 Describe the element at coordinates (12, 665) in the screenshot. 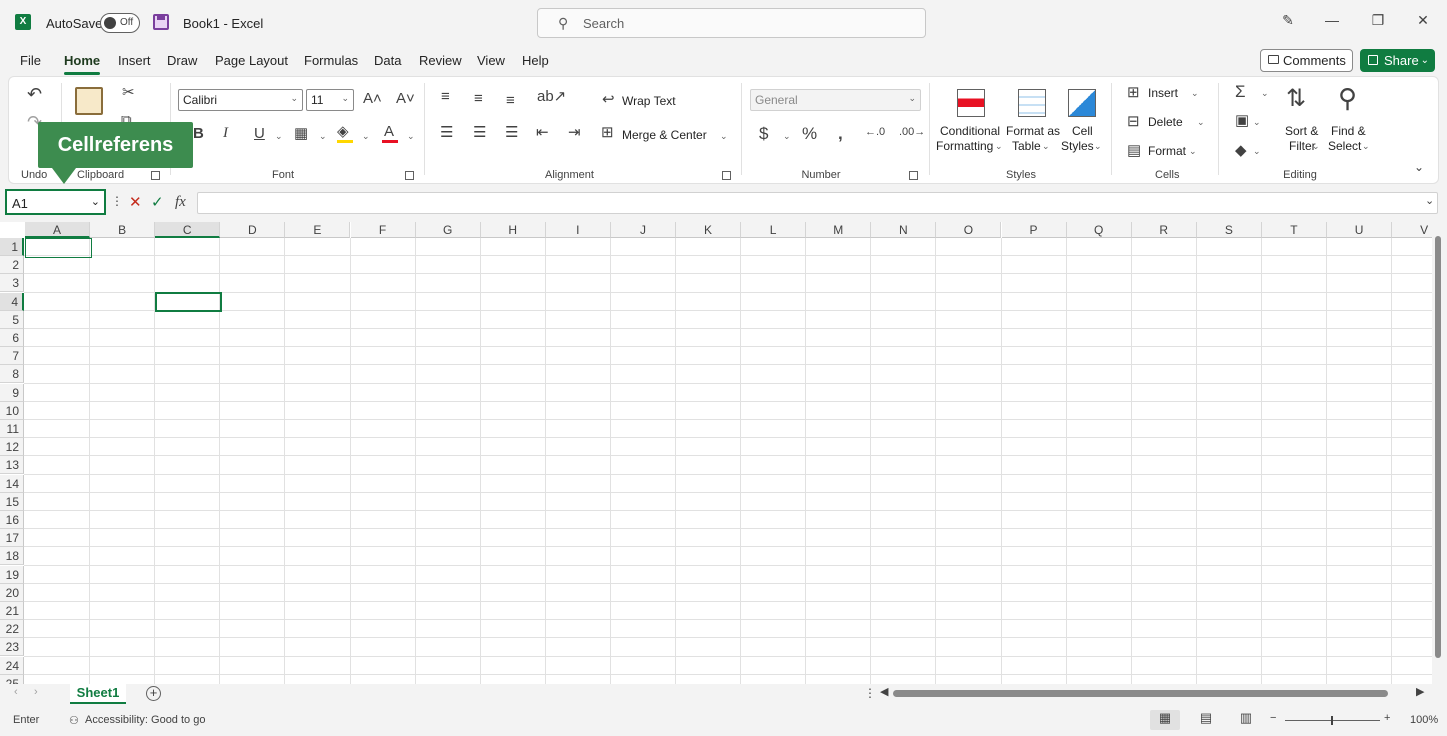

I see `row-header-24: 24` at that location.